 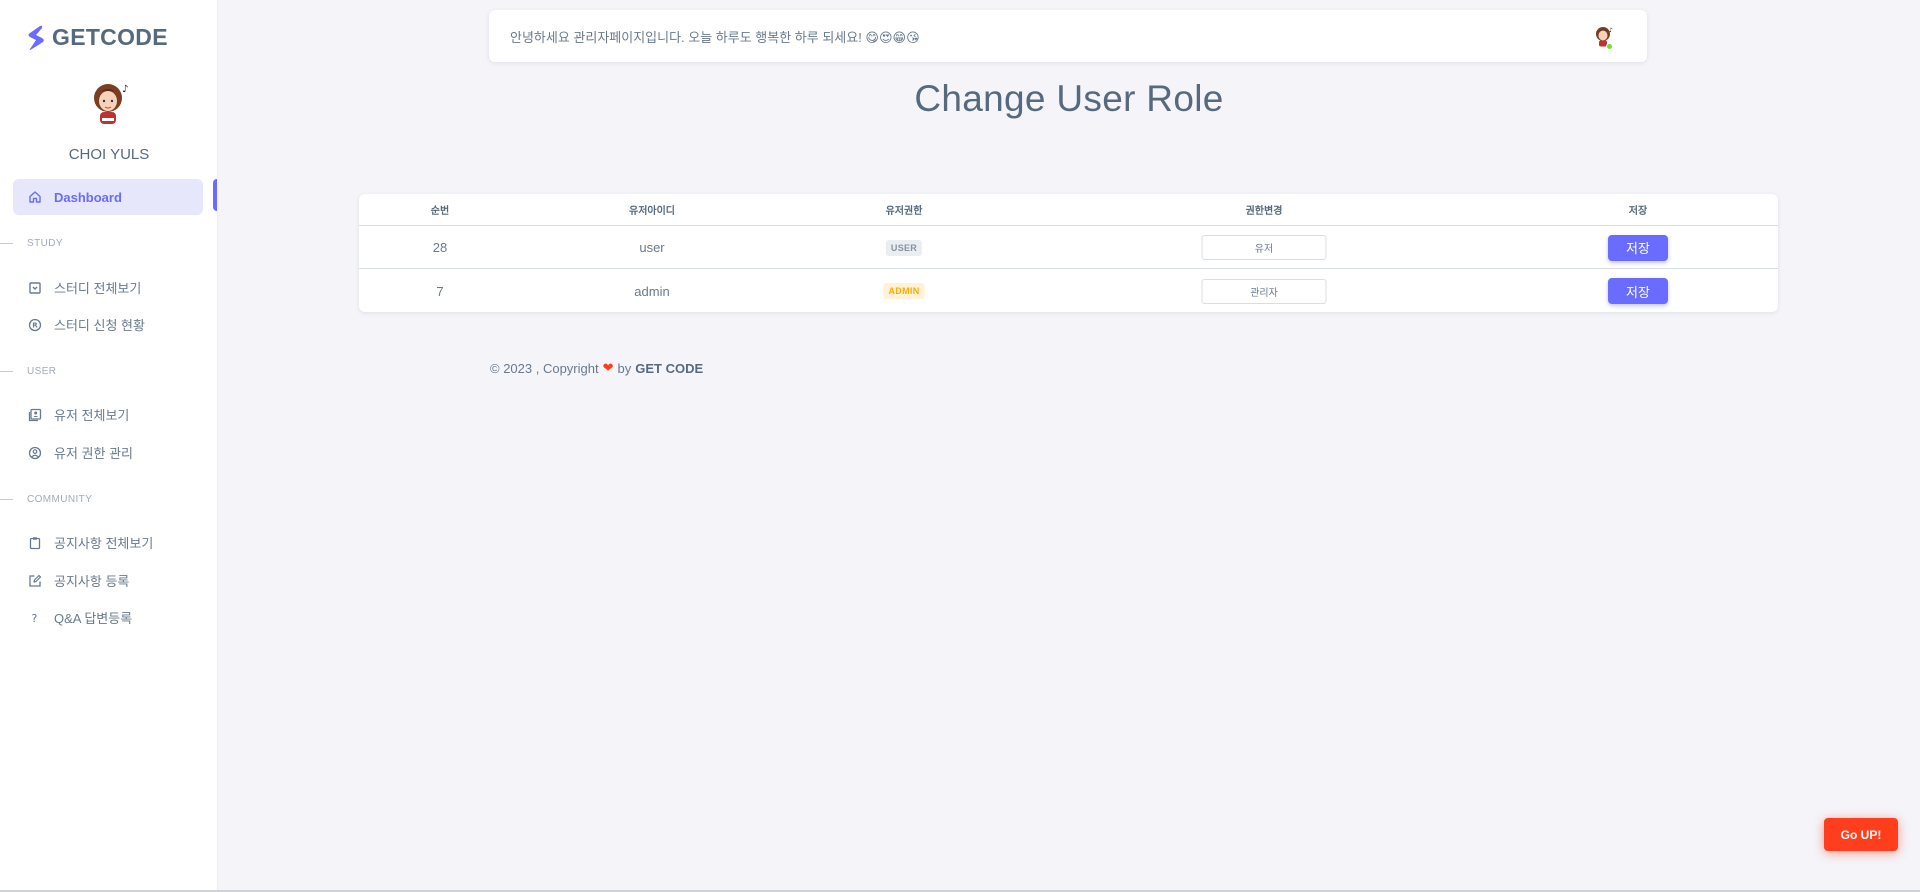 I want to click on role-badge: ADMIN, so click(x=904, y=291).